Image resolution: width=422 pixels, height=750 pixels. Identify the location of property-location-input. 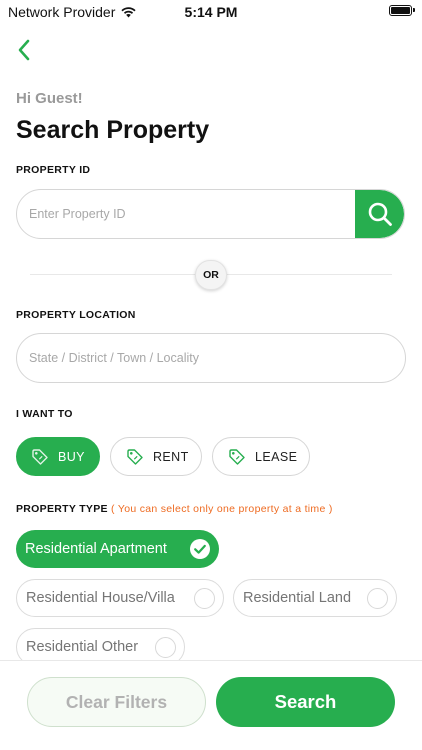
(211, 358).